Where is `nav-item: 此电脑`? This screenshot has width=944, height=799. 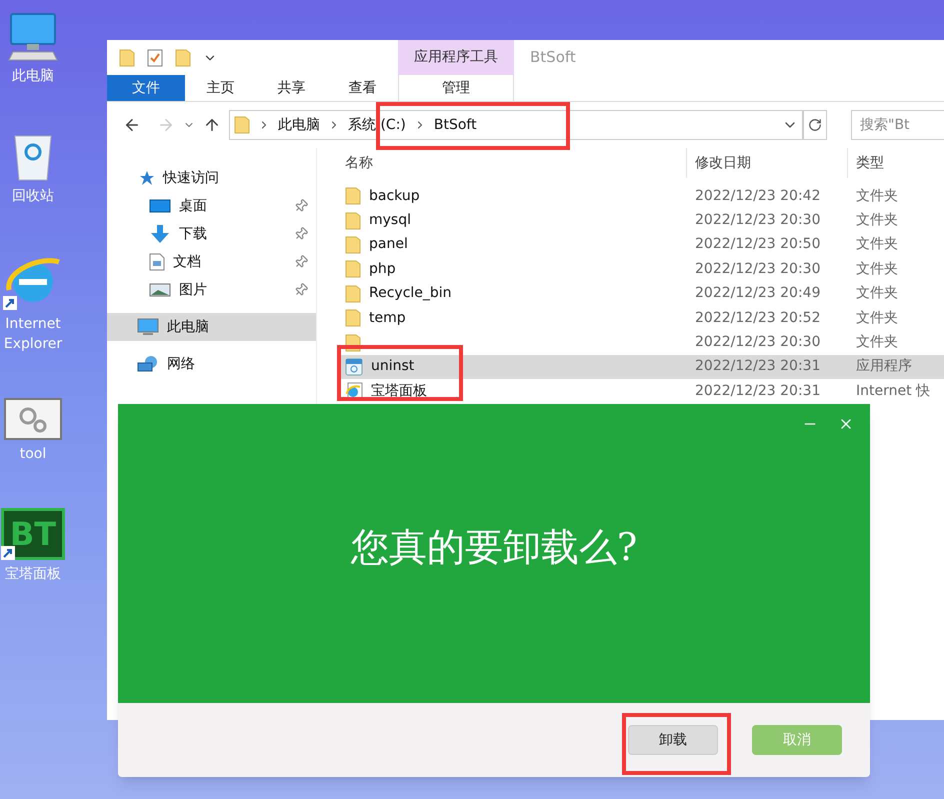 nav-item: 此电脑 is located at coordinates (211, 327).